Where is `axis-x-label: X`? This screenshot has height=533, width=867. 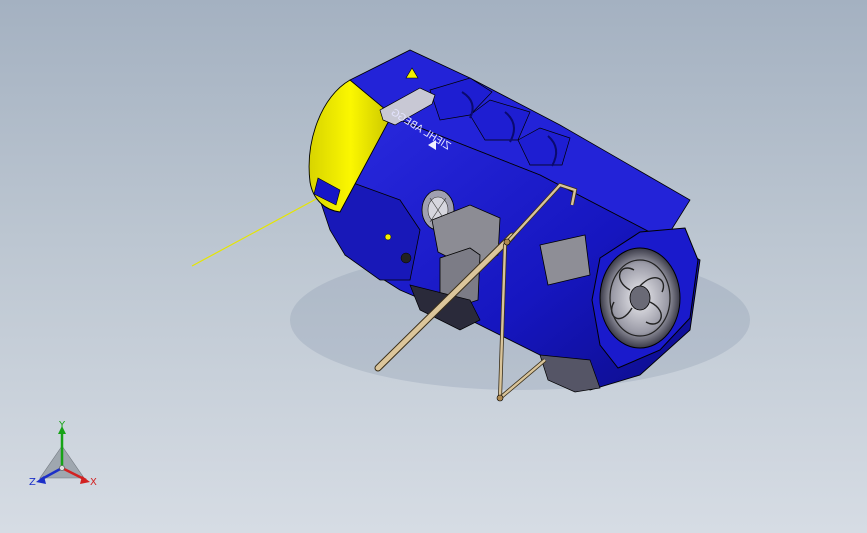
axis-x-label: X is located at coordinates (93, 482).